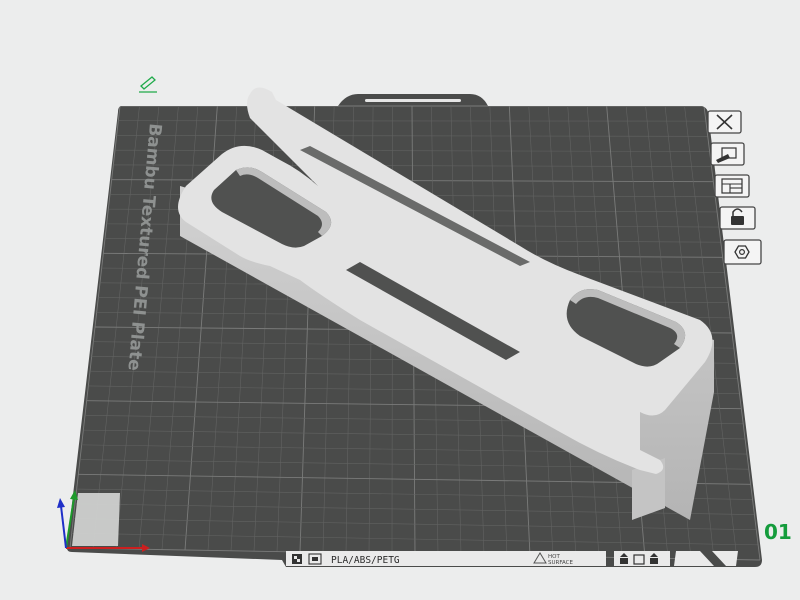  What do you see at coordinates (727, 154) in the screenshot?
I see `pick-plate-button` at bounding box center [727, 154].